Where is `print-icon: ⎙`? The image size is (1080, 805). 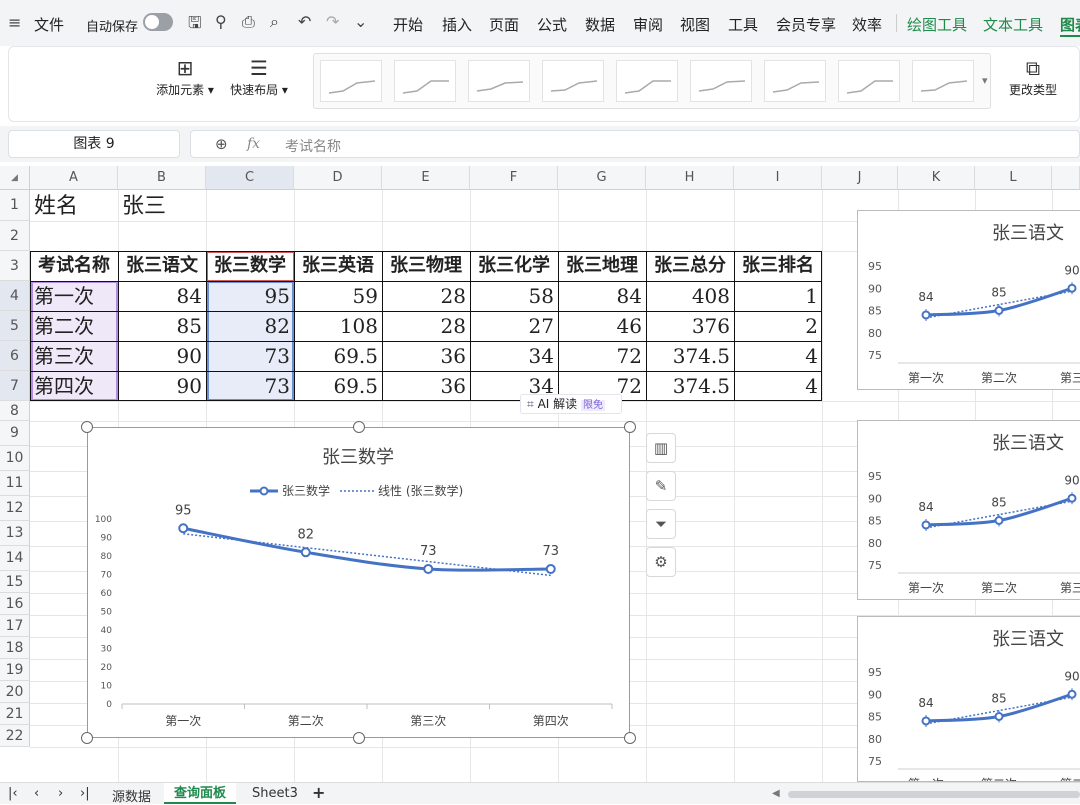
print-icon: ⎙ is located at coordinates (248, 22).